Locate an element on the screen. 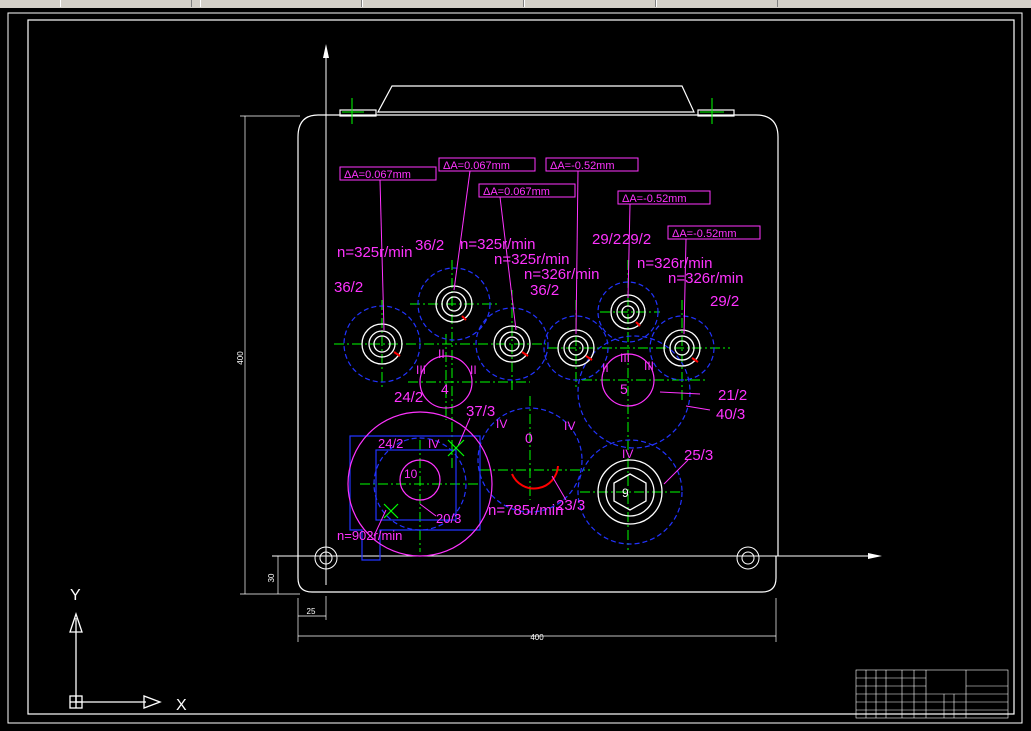 Image resolution: width=1031 pixels, height=731 pixels. shaft-number: 10 is located at coordinates (411, 474).